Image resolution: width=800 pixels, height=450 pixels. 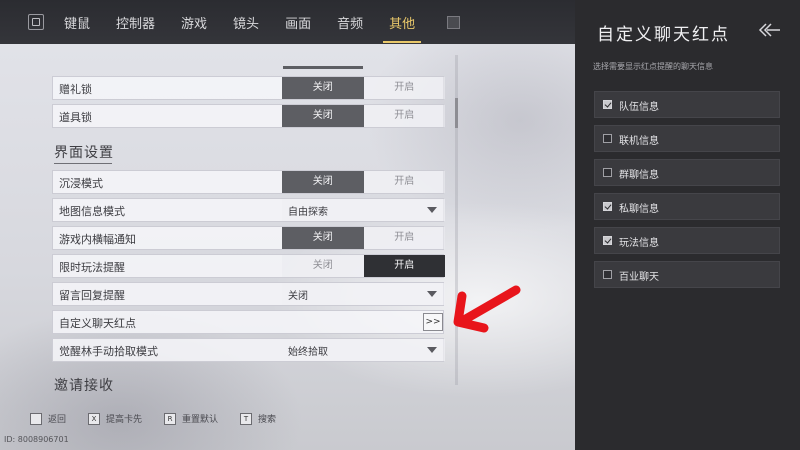 I want to click on option-label: 群聊信息, so click(x=639, y=175).